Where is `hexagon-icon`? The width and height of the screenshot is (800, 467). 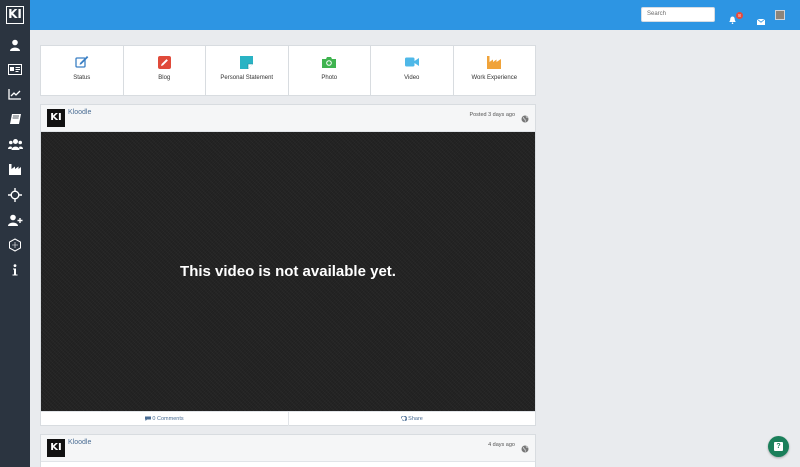
hexagon-icon is located at coordinates (15, 245).